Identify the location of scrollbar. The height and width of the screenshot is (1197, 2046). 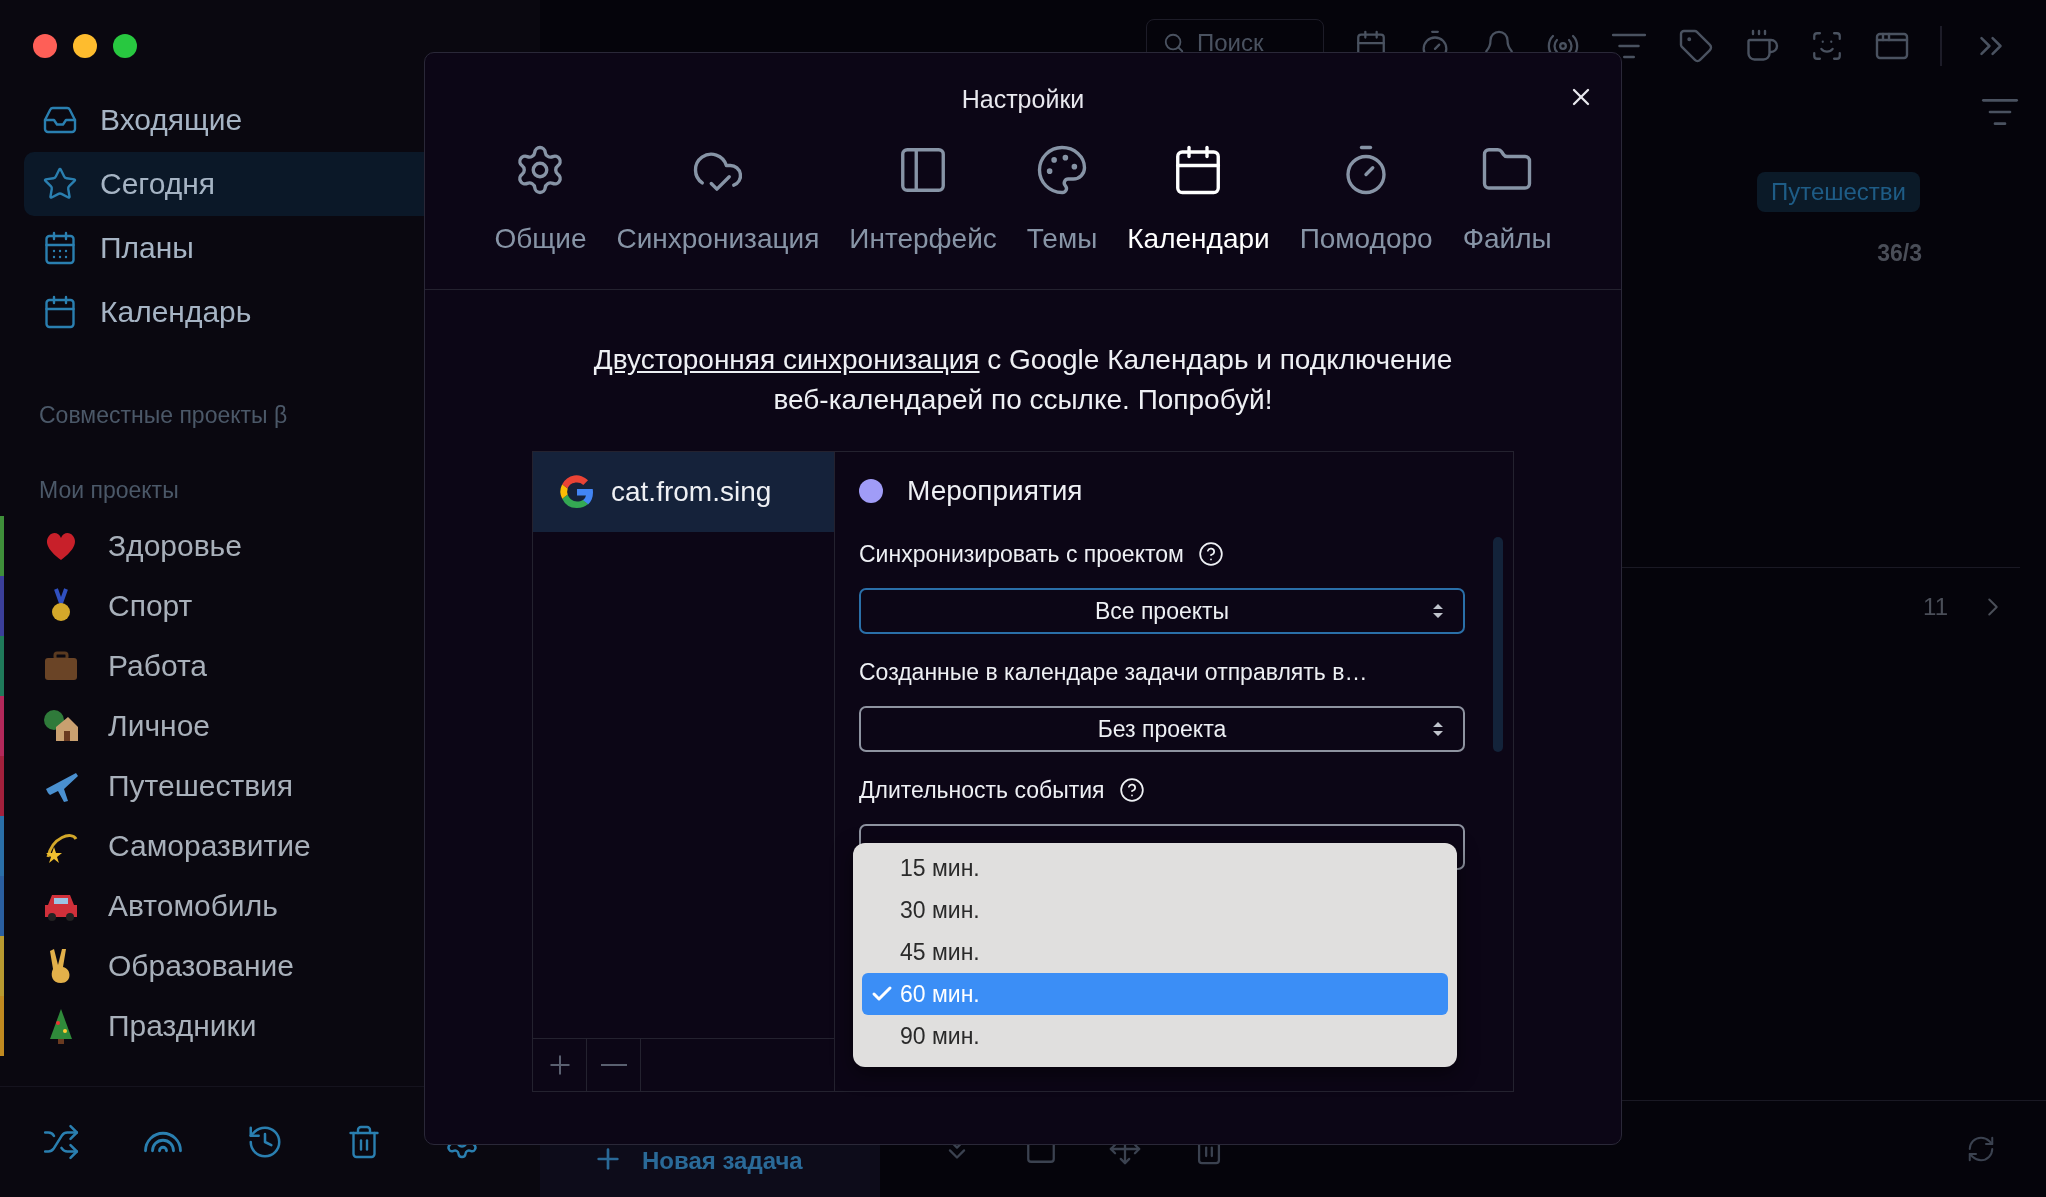
(1498, 644).